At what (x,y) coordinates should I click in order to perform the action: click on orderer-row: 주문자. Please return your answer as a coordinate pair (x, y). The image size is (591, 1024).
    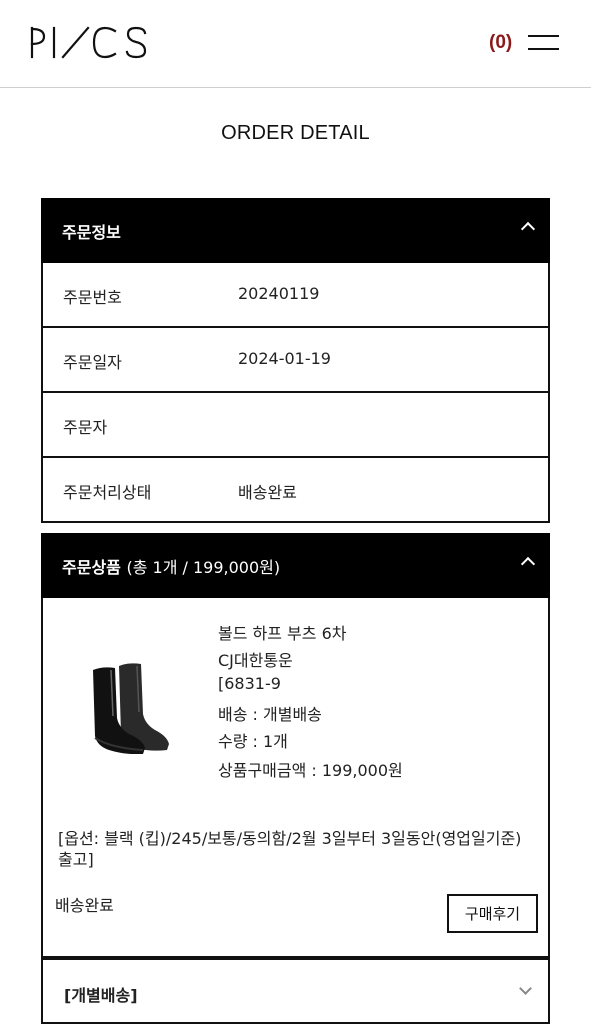
    Looking at the image, I should click on (295, 425).